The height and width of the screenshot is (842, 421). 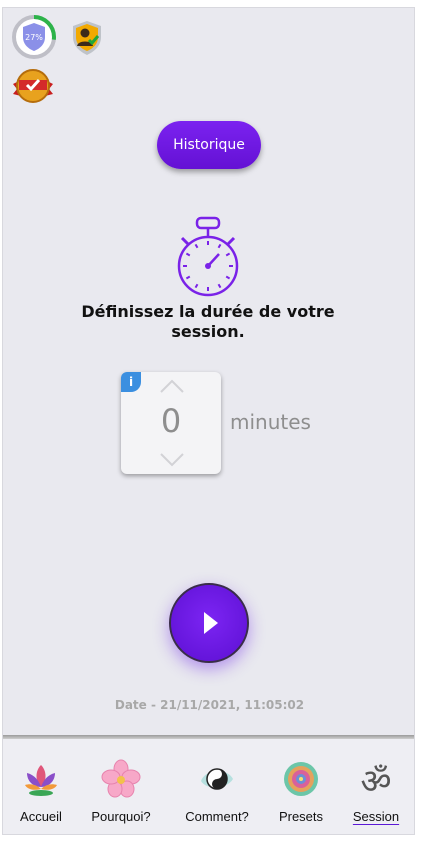 I want to click on duration-prompt: Définissez la durée de votre session., so click(x=208, y=321).